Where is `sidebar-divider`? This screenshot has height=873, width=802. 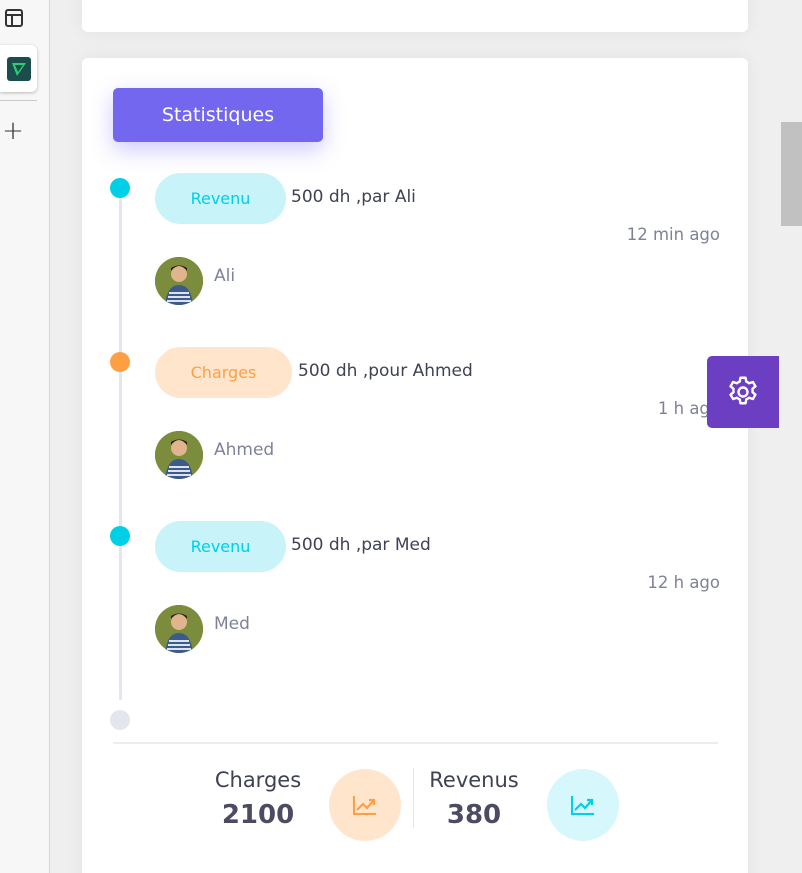
sidebar-divider is located at coordinates (18, 100).